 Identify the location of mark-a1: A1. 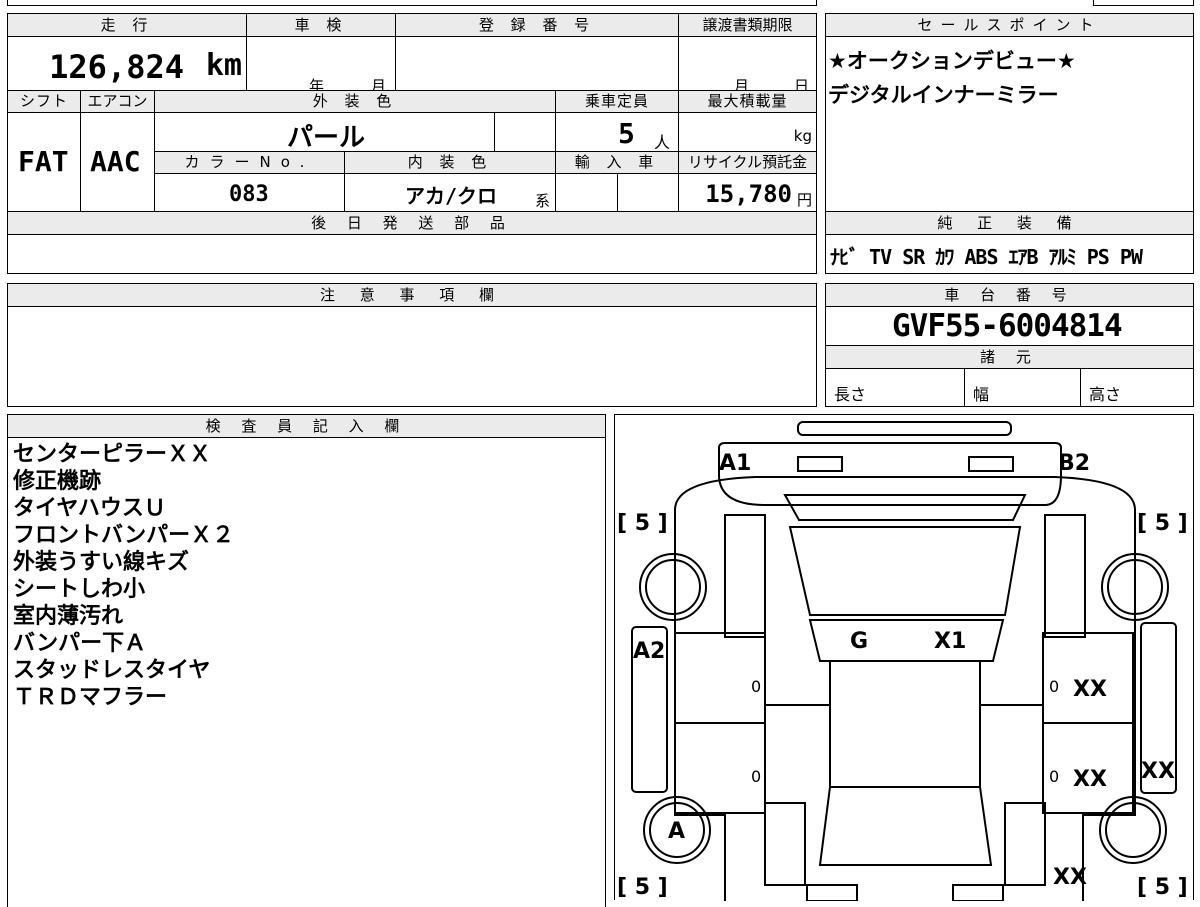
(735, 463).